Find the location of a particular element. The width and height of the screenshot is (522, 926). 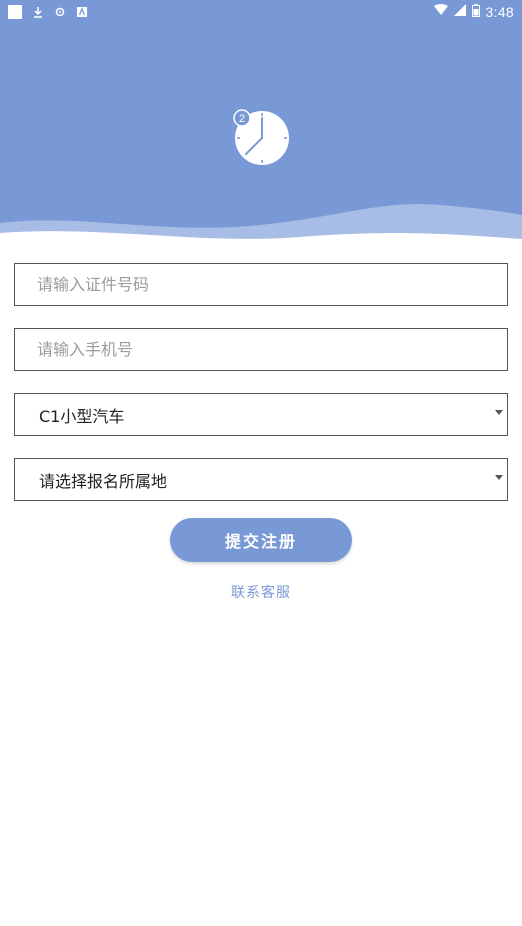

contact-support-link: 联系客服 is located at coordinates (261, 592).